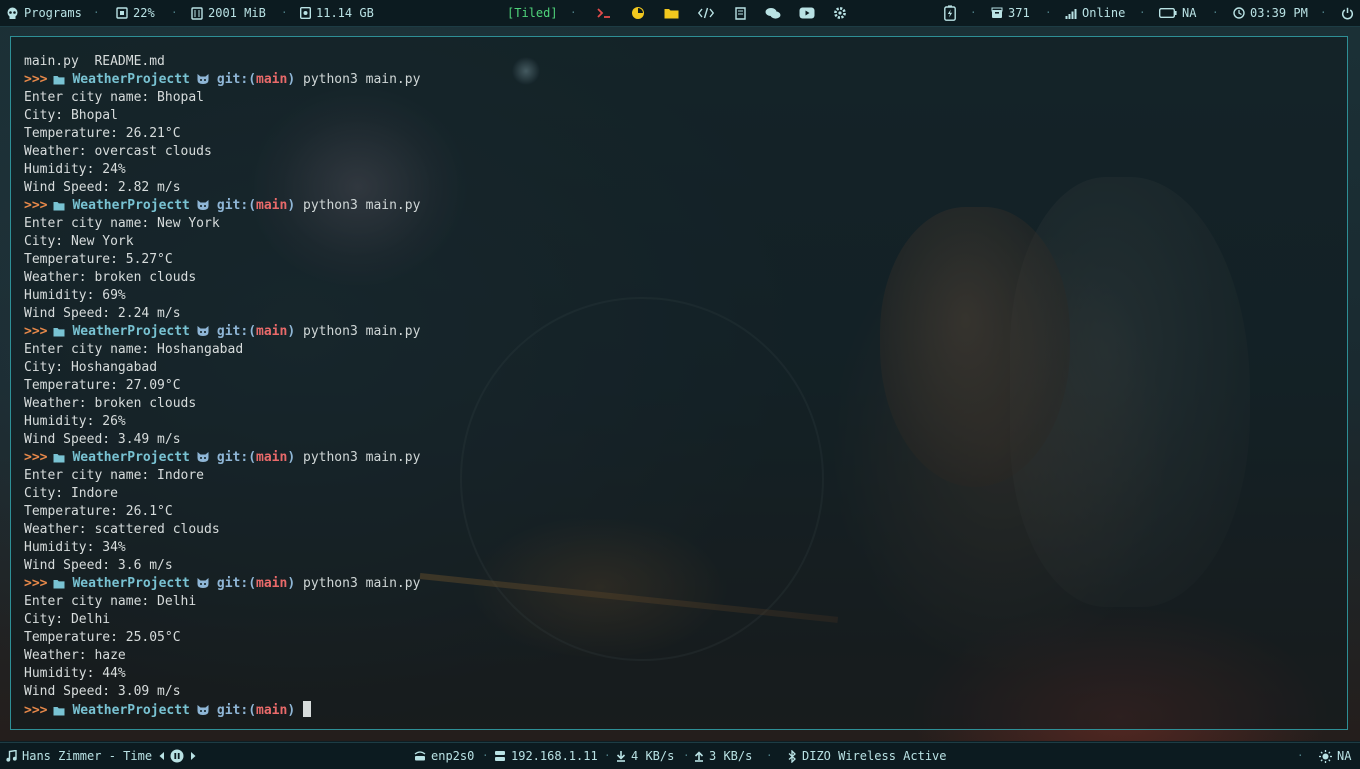 Image resolution: width=1360 pixels, height=769 pixels. What do you see at coordinates (840, 13) in the screenshot?
I see `settings-gear-icon` at bounding box center [840, 13].